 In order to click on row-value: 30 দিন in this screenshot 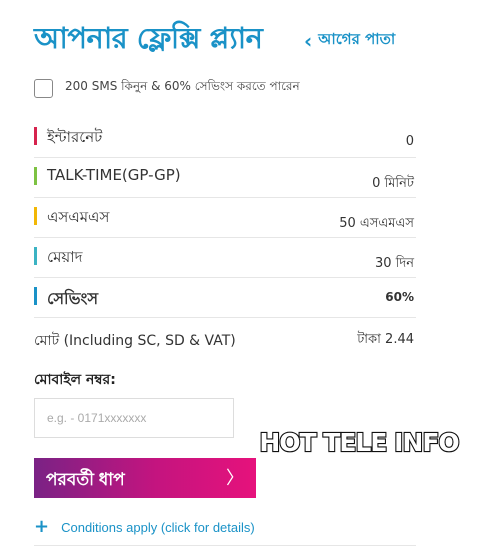, I will do `click(394, 263)`.